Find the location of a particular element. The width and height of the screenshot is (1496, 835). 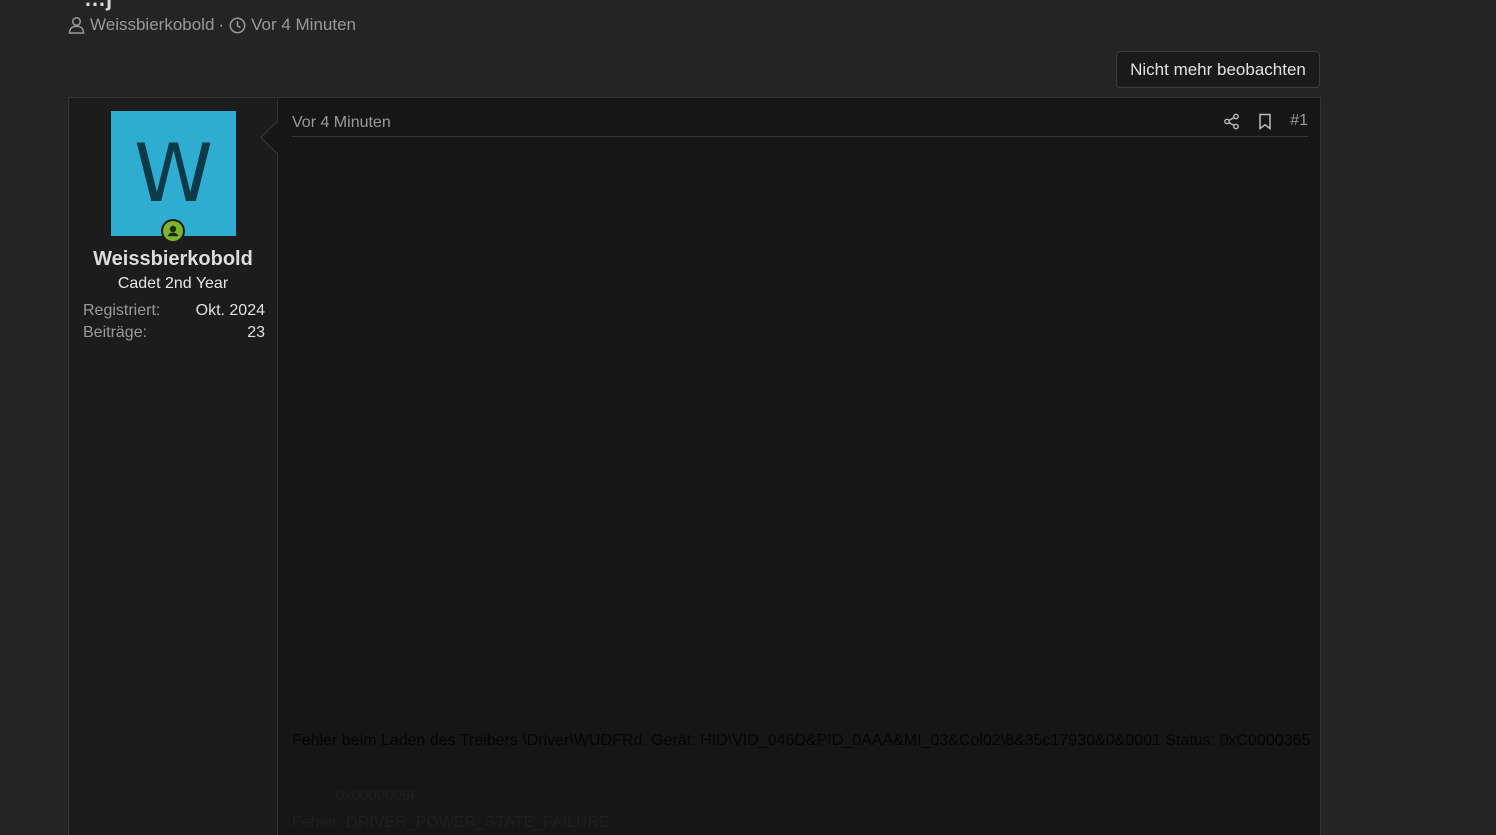

message-header: Vor 4 Minuten #1 is located at coordinates (800, 117).